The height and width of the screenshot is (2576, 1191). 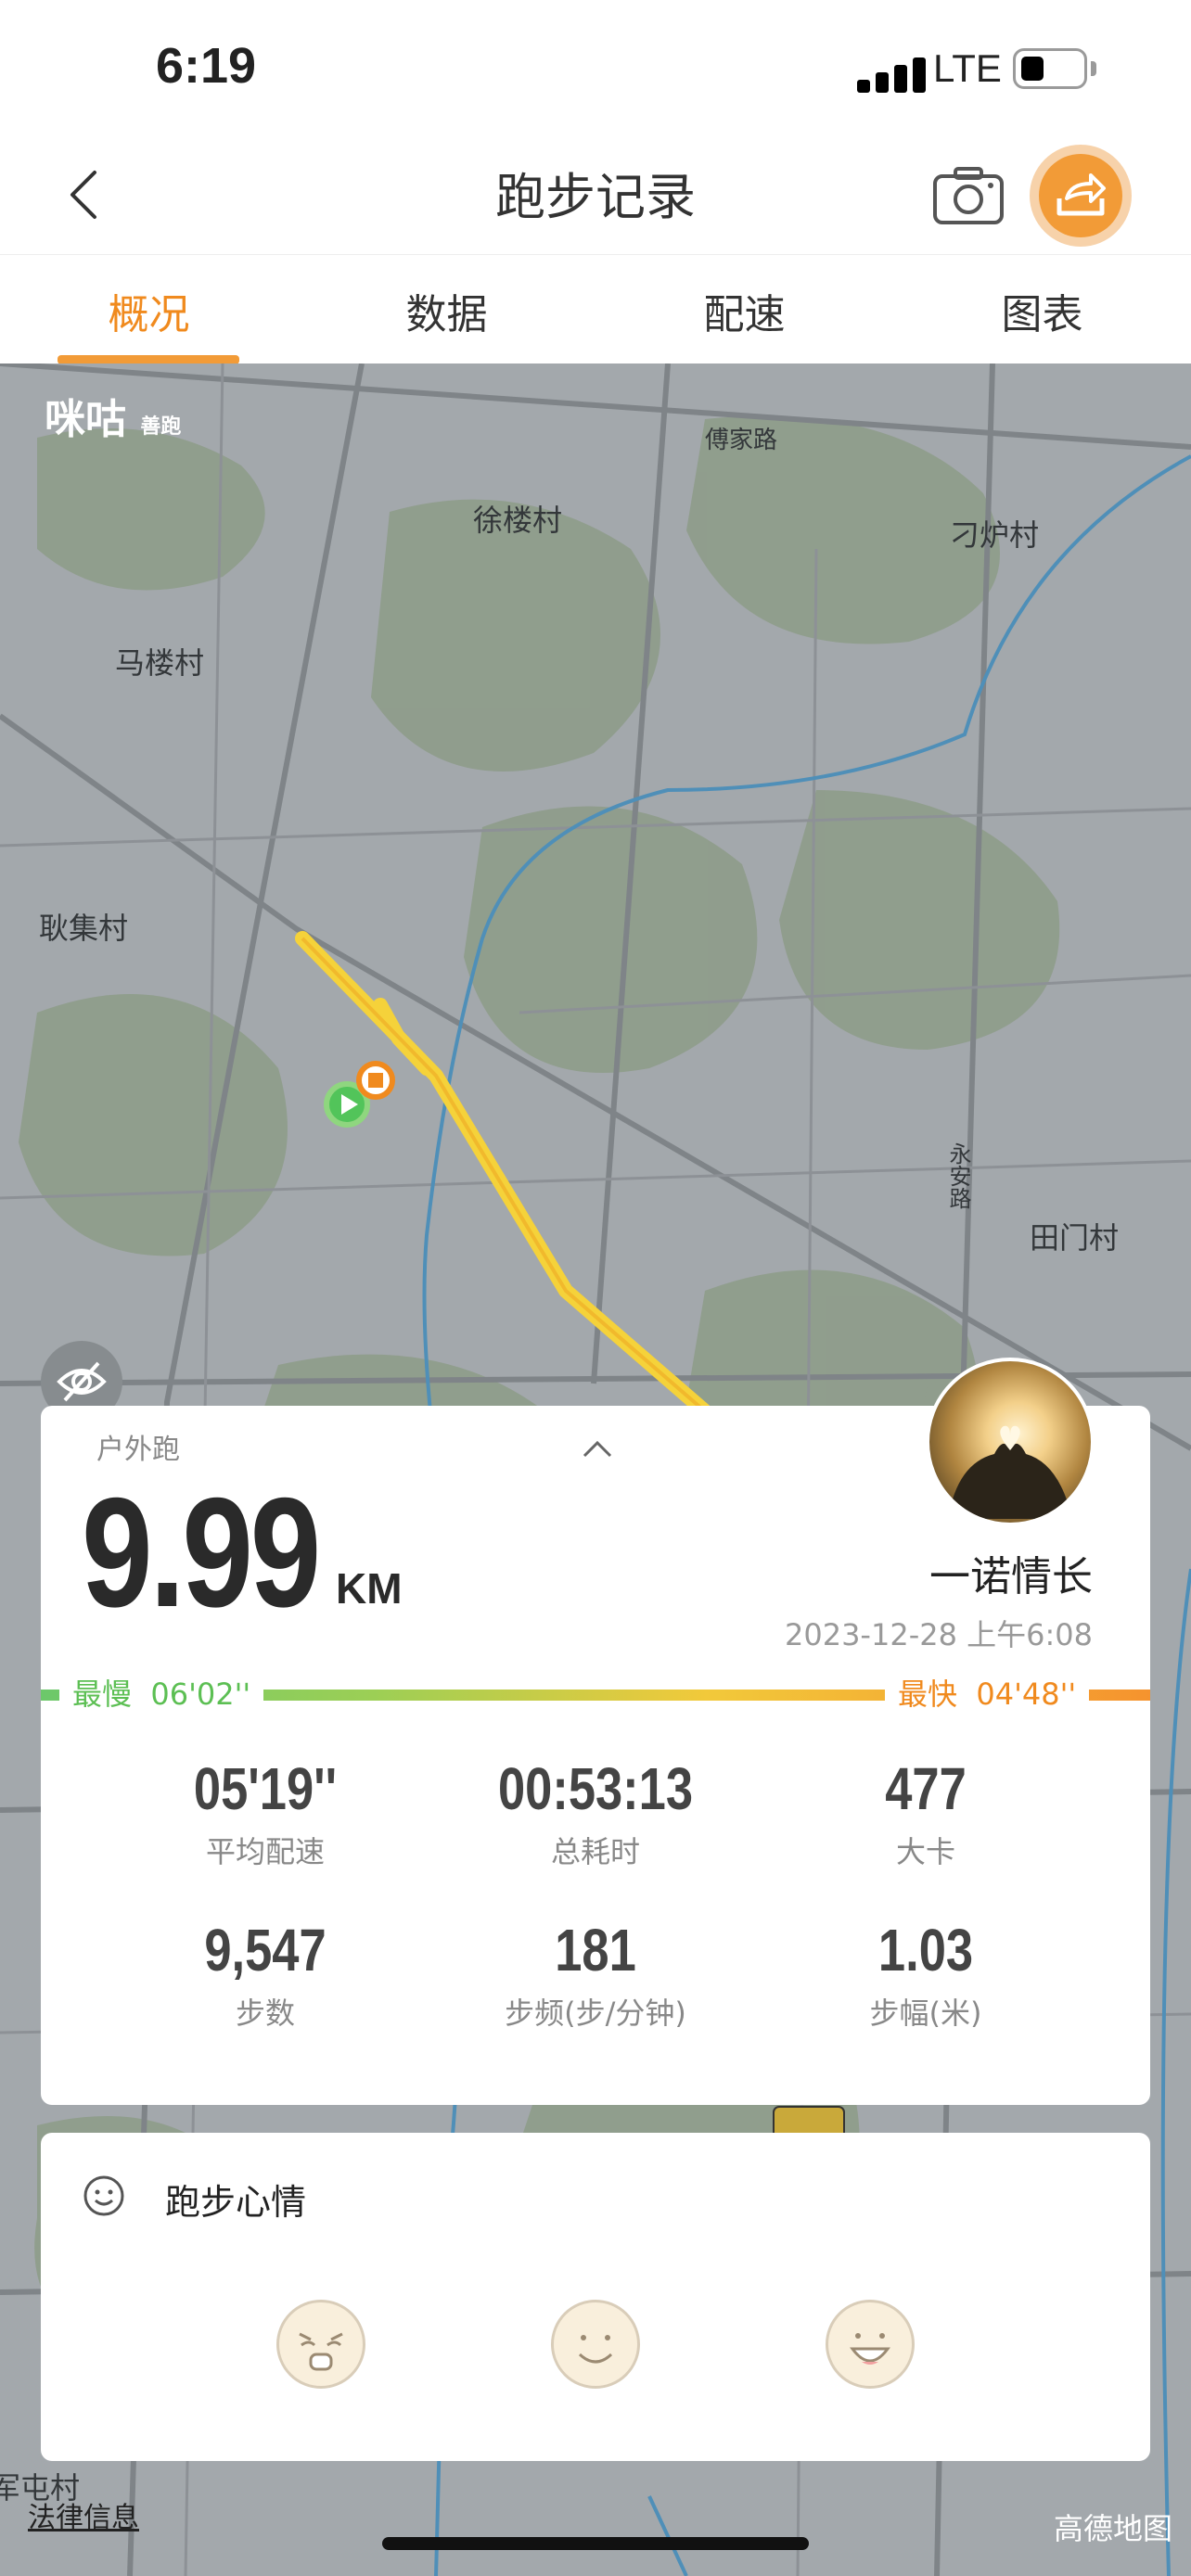 What do you see at coordinates (870, 2344) in the screenshot?
I see `mood-happy-face-icon` at bounding box center [870, 2344].